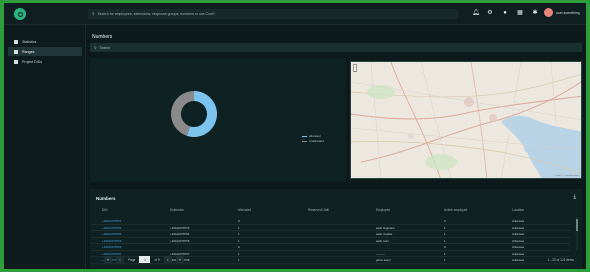 The width and height of the screenshot is (590, 272). What do you see at coordinates (548, 12) in the screenshot?
I see `avatar` at bounding box center [548, 12].